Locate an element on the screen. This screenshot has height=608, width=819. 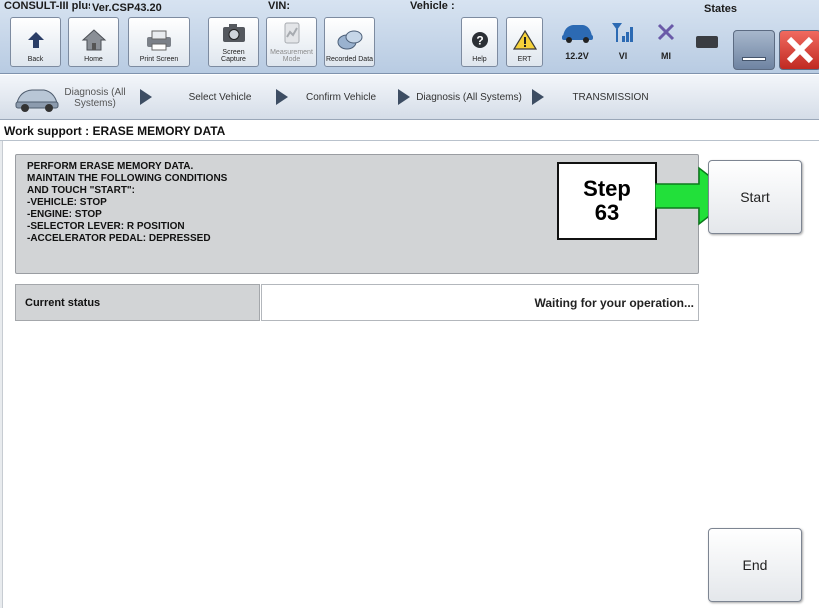
crumb-diagnosis-all-systems: Diagnosis (All Systems) is located at coordinates (95, 97).